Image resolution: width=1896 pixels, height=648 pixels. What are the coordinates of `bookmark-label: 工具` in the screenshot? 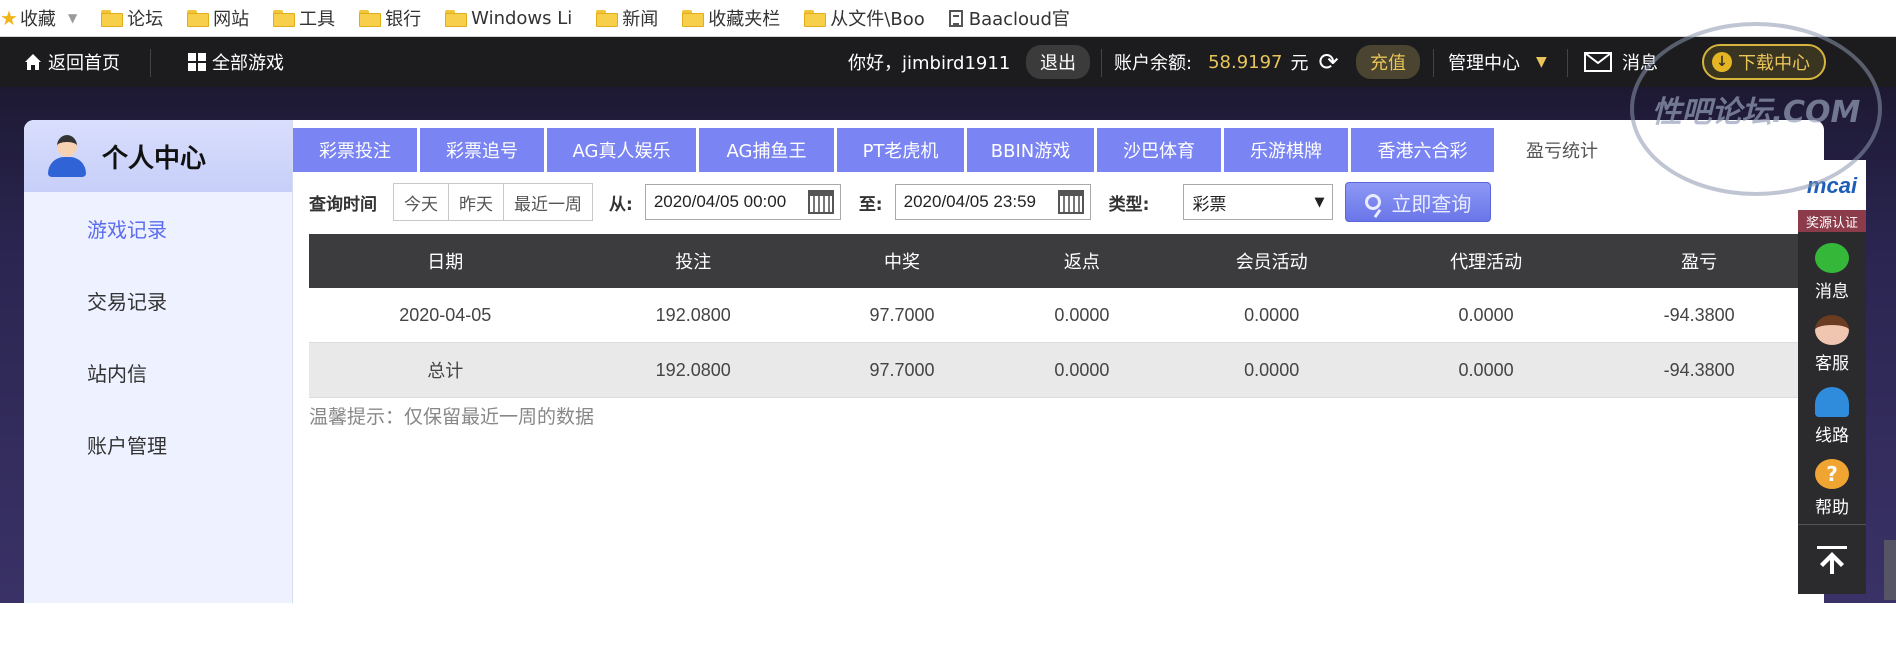 It's located at (317, 19).